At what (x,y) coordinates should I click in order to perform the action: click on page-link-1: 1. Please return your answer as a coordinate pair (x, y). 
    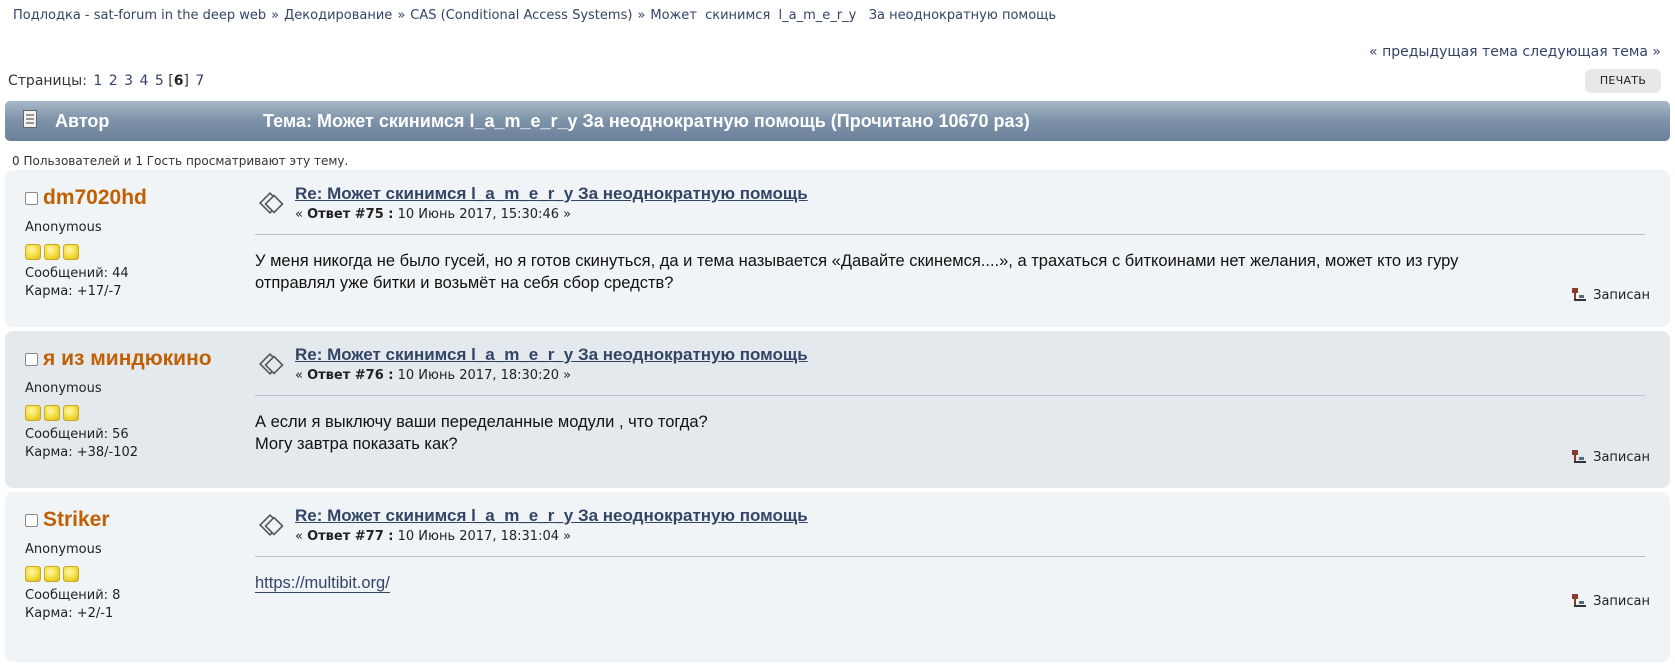
    Looking at the image, I should click on (97, 81).